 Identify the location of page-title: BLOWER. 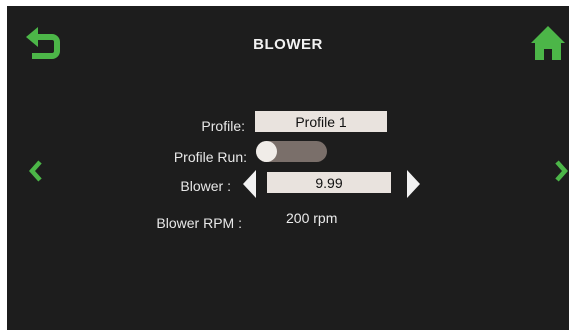
(288, 44).